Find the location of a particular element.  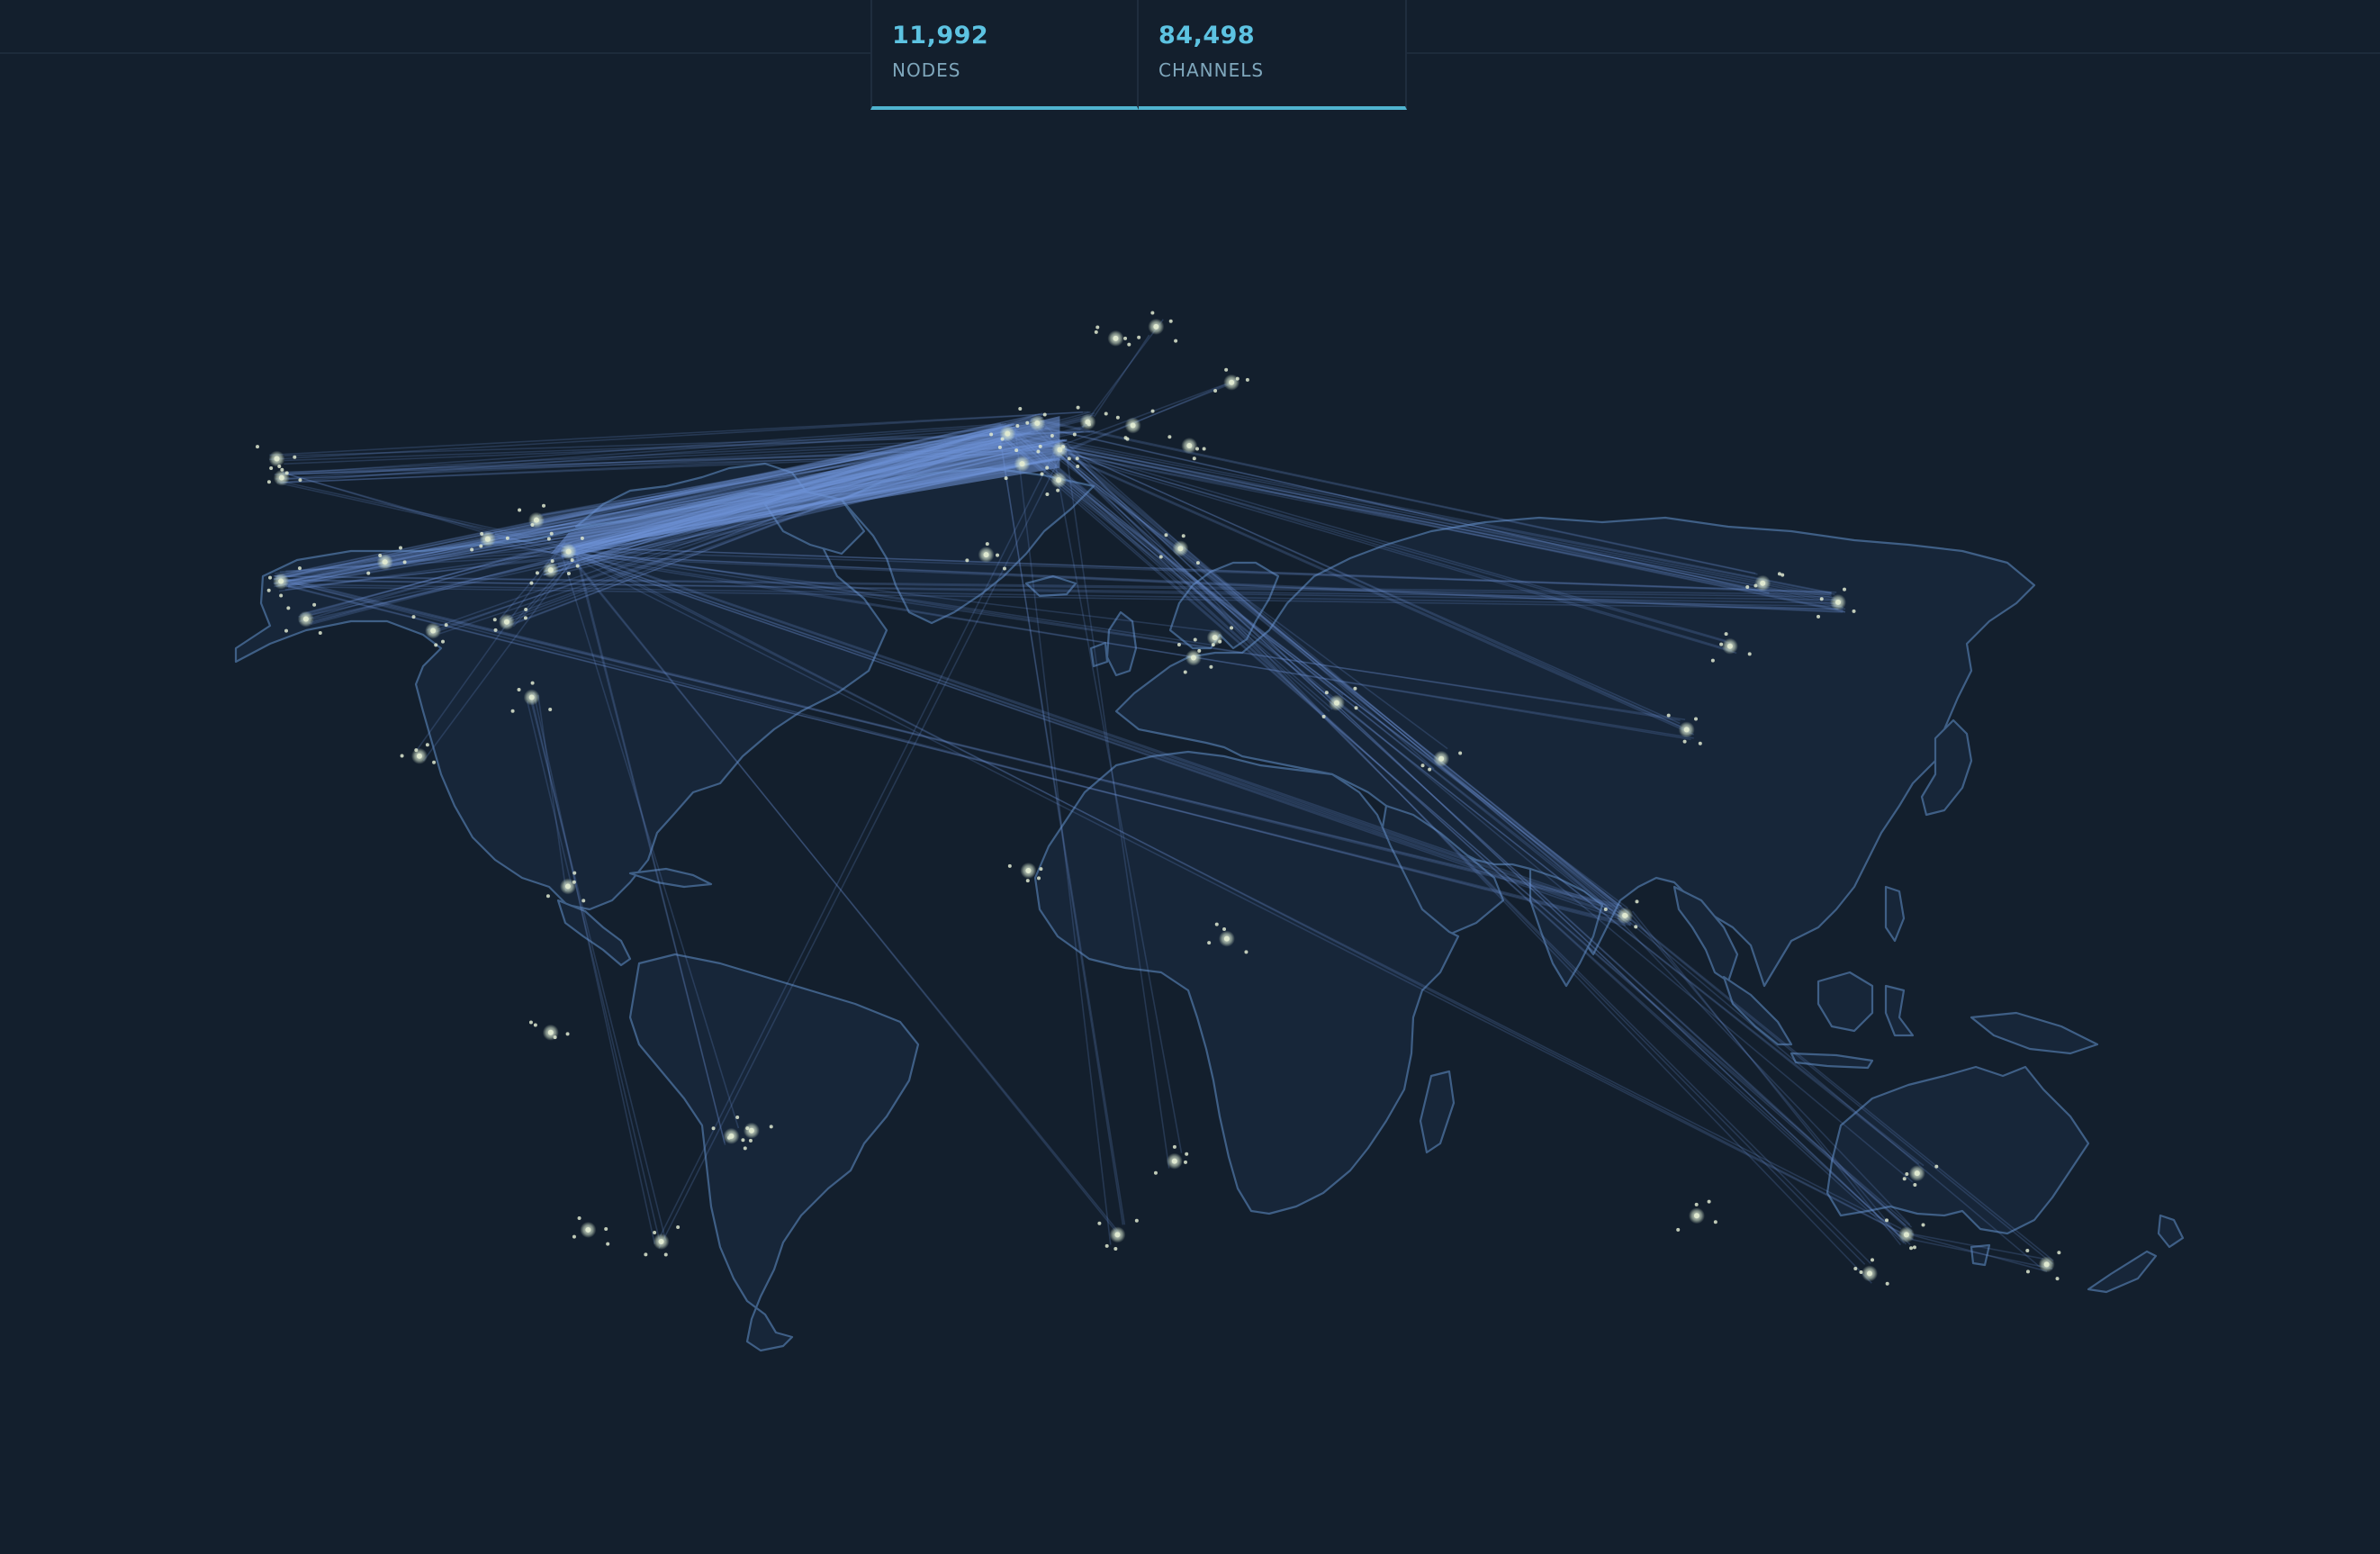

node-sydney is located at coordinates (1906, 1235).